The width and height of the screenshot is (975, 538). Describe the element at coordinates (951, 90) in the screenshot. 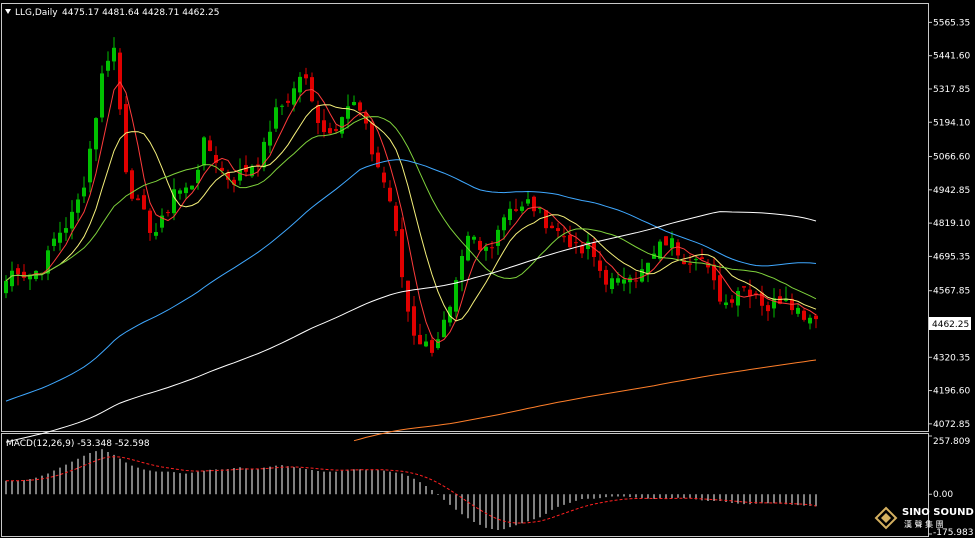

I see `price-tick-label: 5317.85` at that location.